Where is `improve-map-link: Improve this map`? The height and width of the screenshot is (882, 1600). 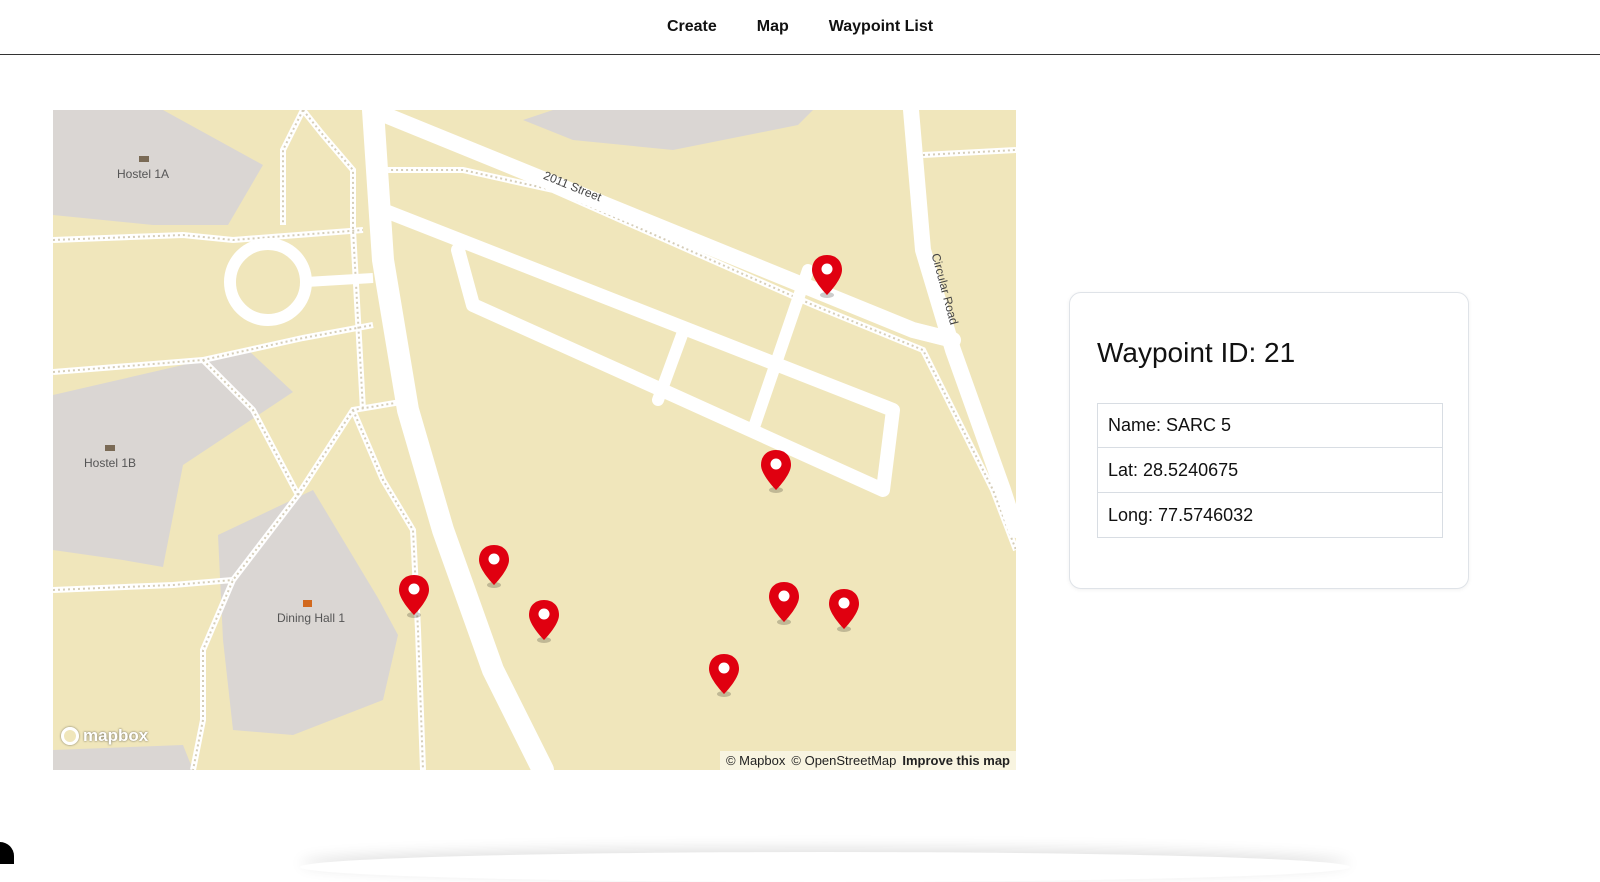
improve-map-link: Improve this map is located at coordinates (956, 760).